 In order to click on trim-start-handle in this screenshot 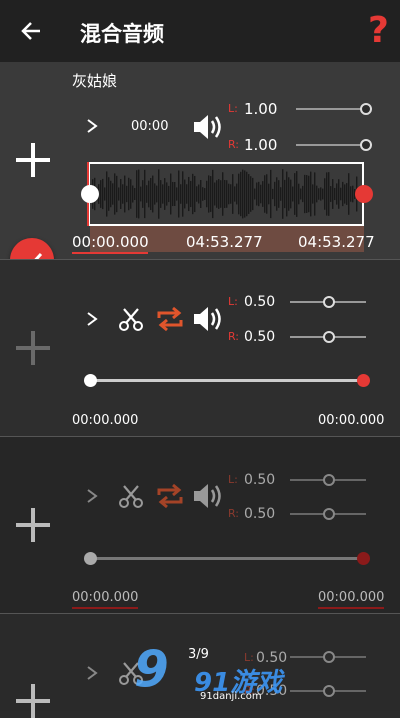, I will do `click(90, 194)`.